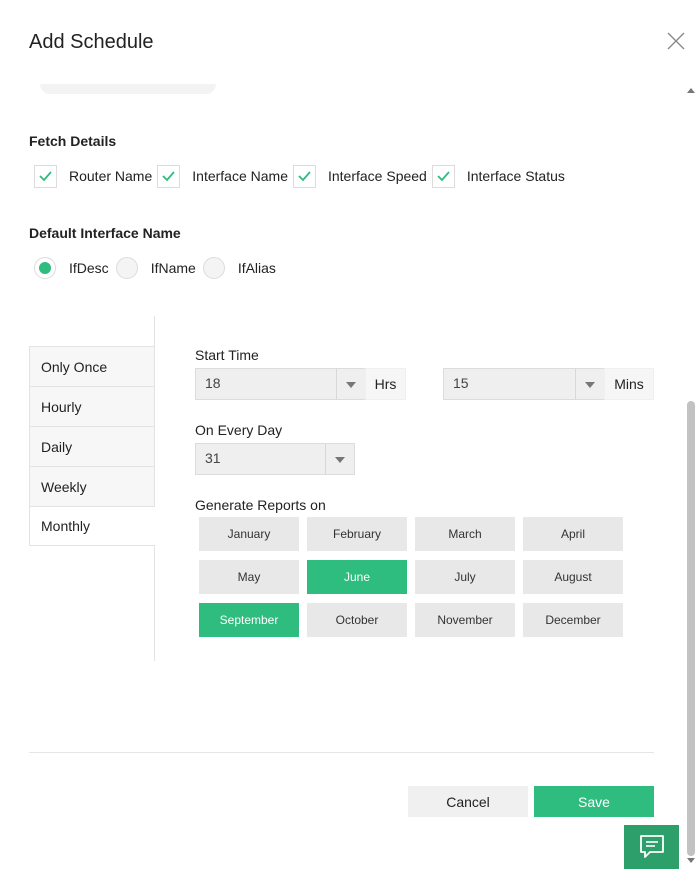 The height and width of the screenshot is (869, 699). I want to click on interface-name-checkbox, so click(169, 176).